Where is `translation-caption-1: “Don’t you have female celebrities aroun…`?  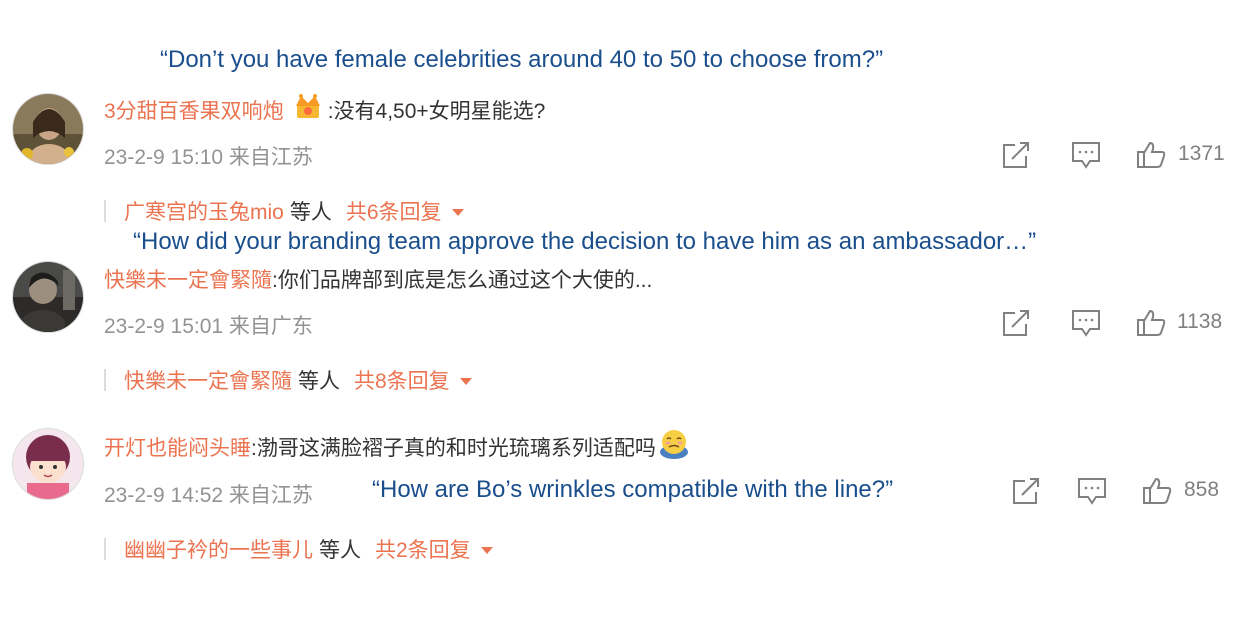
translation-caption-1: “Don’t you have female celebrities aroun… is located at coordinates (522, 59).